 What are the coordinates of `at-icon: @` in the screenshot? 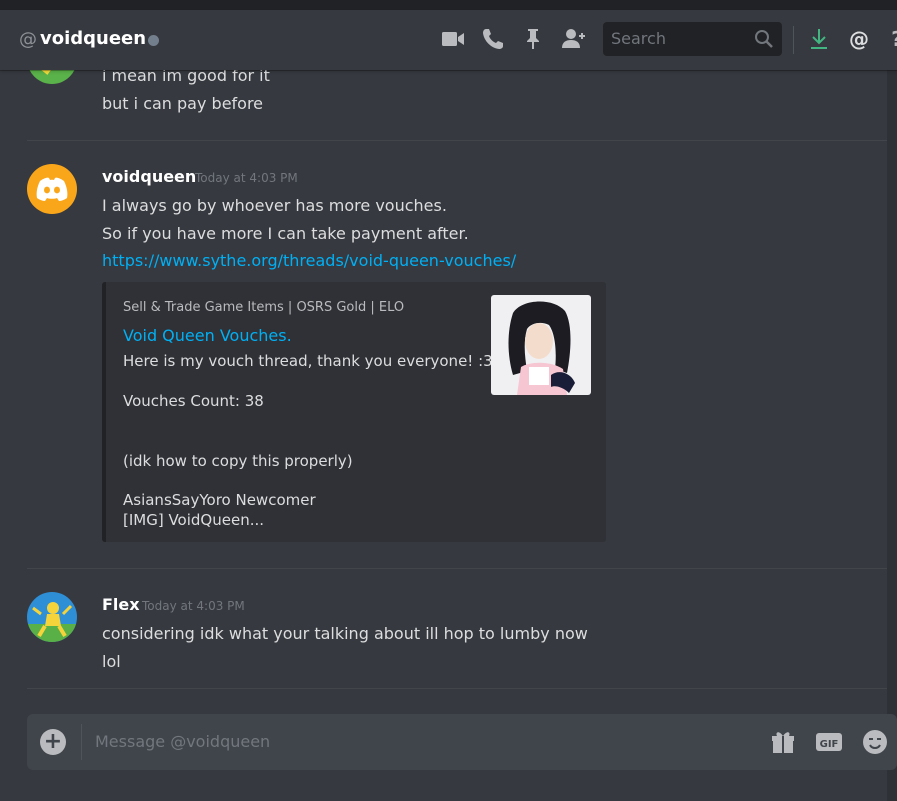 It's located at (28, 39).